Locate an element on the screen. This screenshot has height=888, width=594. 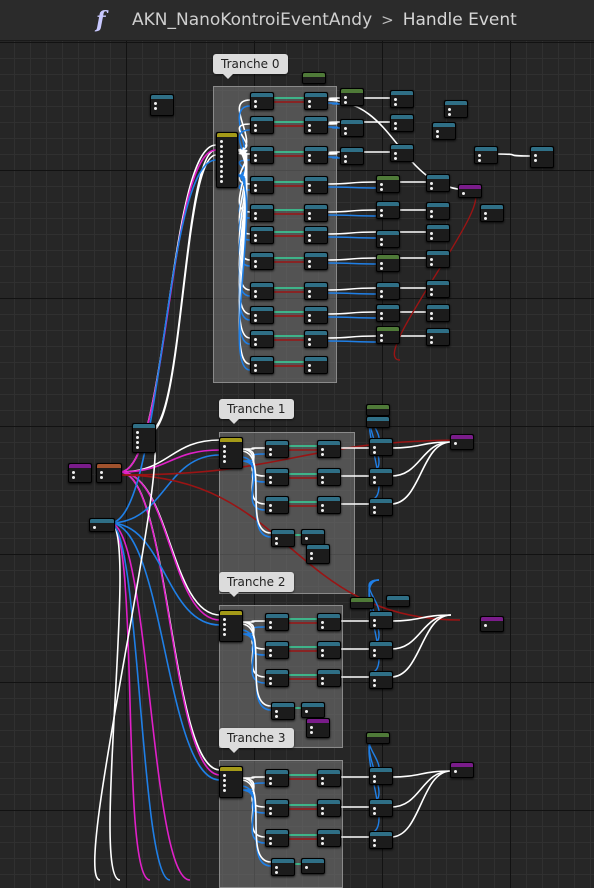
breadcrumb-function-name: Handle Event is located at coordinates (460, 20).